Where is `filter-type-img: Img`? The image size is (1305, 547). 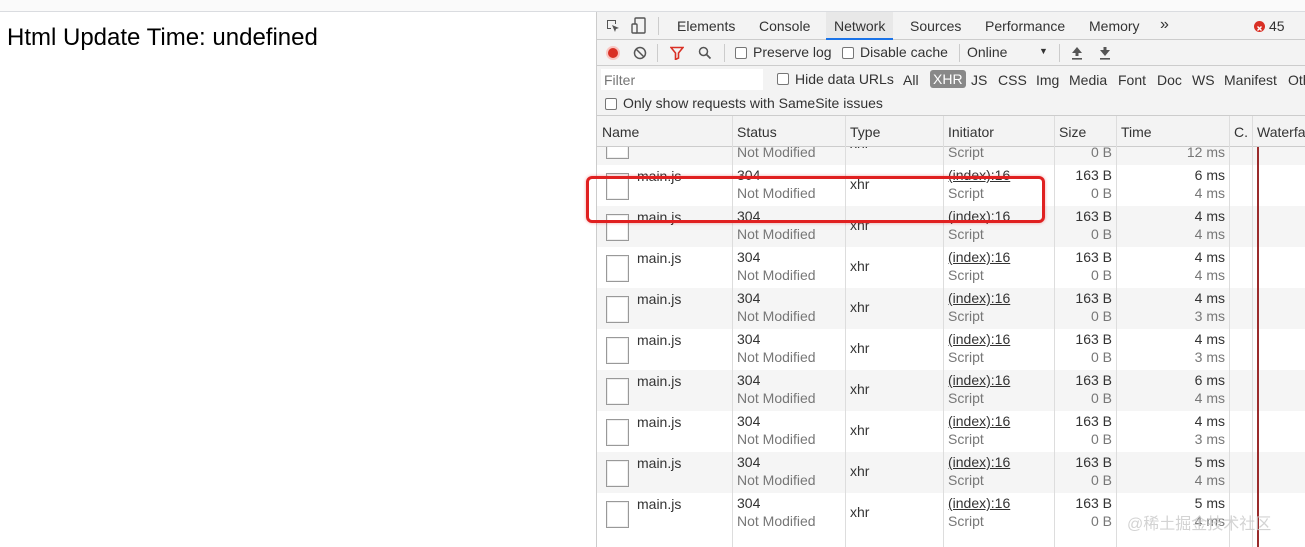
filter-type-img: Img is located at coordinates (1047, 80).